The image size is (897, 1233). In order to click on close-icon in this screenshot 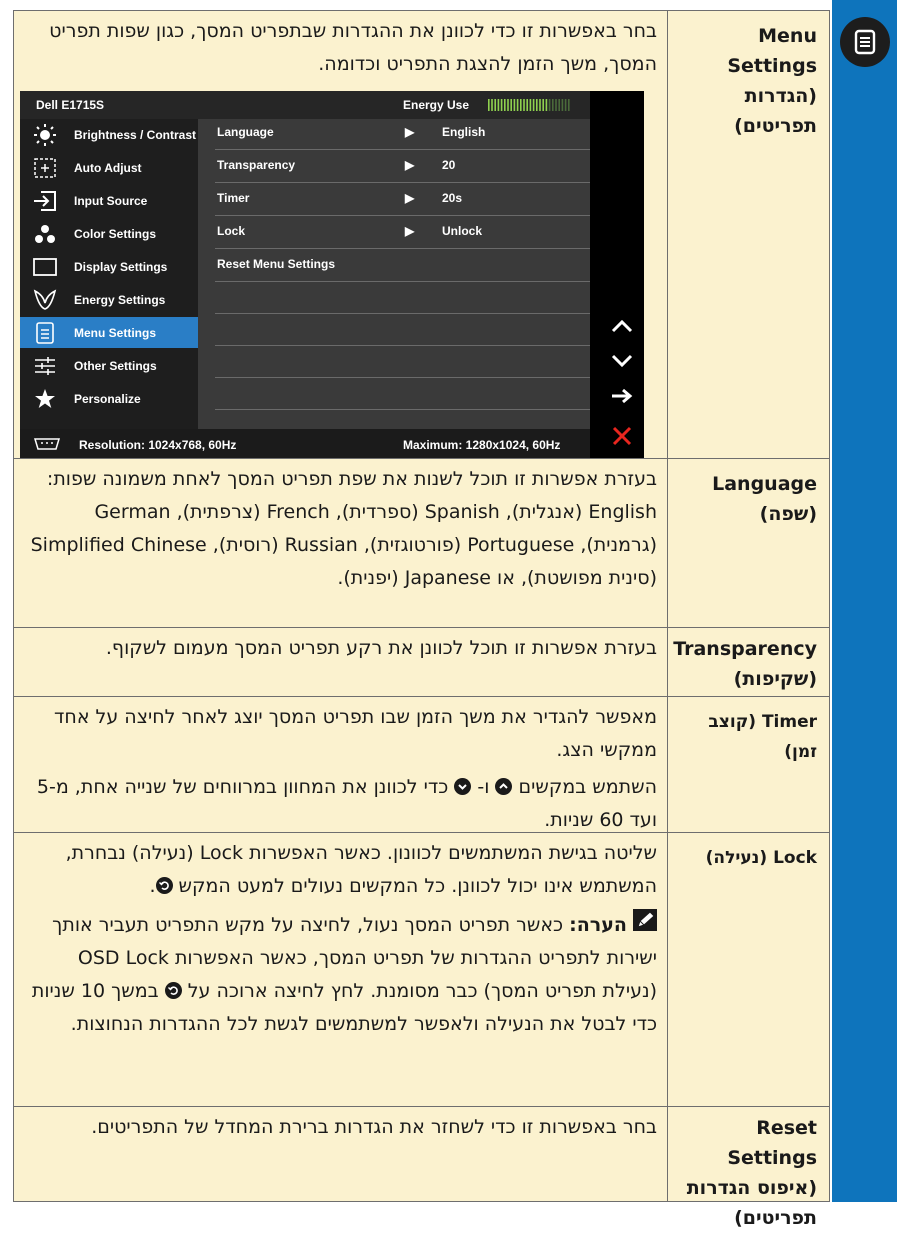, I will do `click(622, 436)`.